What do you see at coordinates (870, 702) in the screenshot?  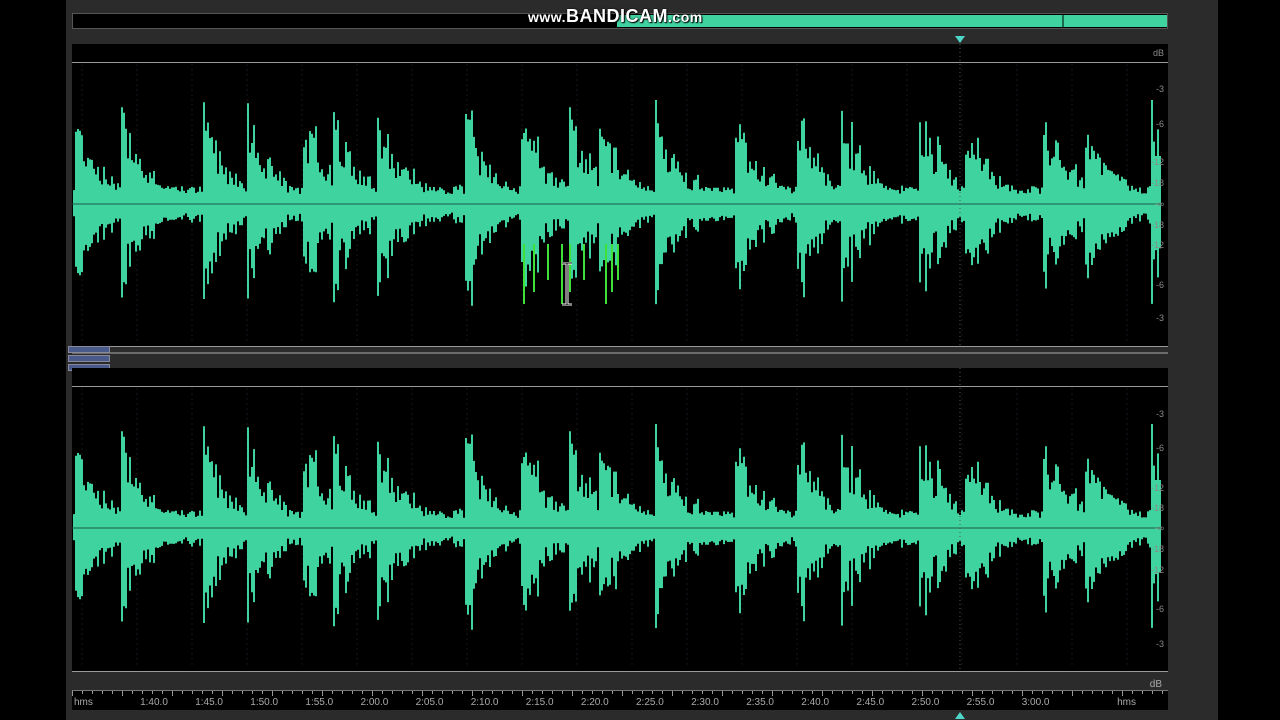 I see `ruler-time-label: 2:45.0` at bounding box center [870, 702].